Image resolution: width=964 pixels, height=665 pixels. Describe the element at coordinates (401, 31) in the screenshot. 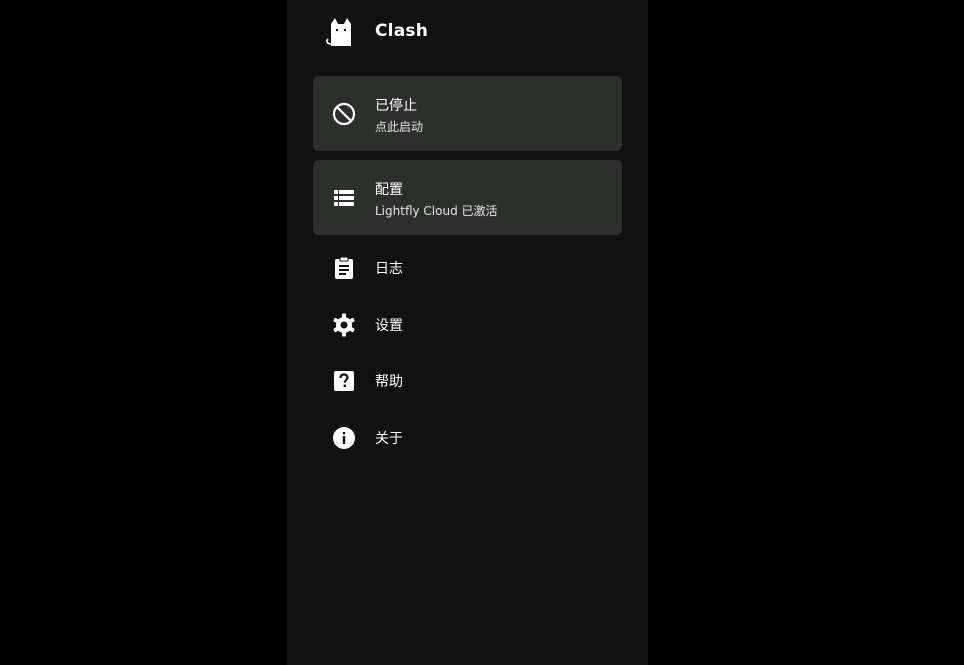

I see `app-title: Clash` at that location.